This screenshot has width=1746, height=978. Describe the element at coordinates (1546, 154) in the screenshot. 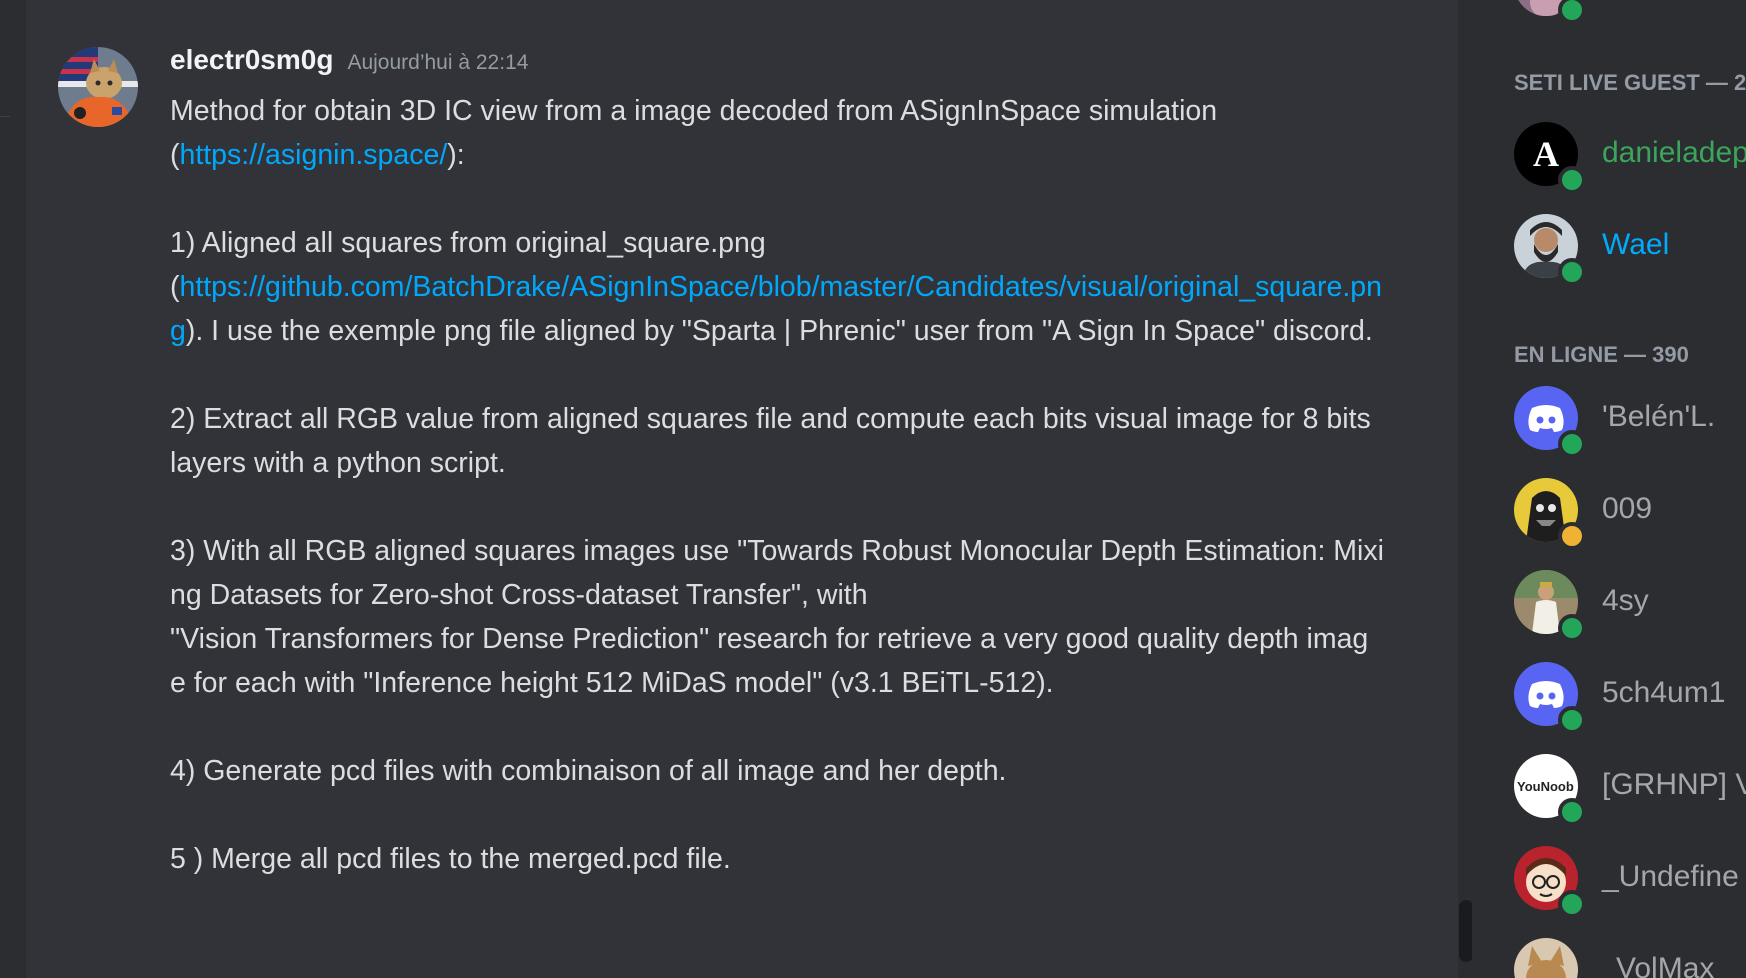

I see `svg-text: A` at that location.